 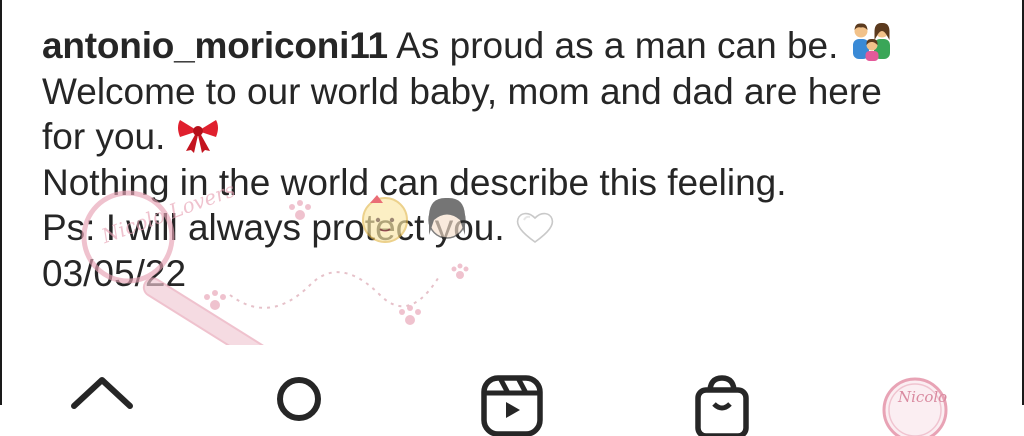 I want to click on caption-username: antonio_moriconi11, so click(x=215, y=45).